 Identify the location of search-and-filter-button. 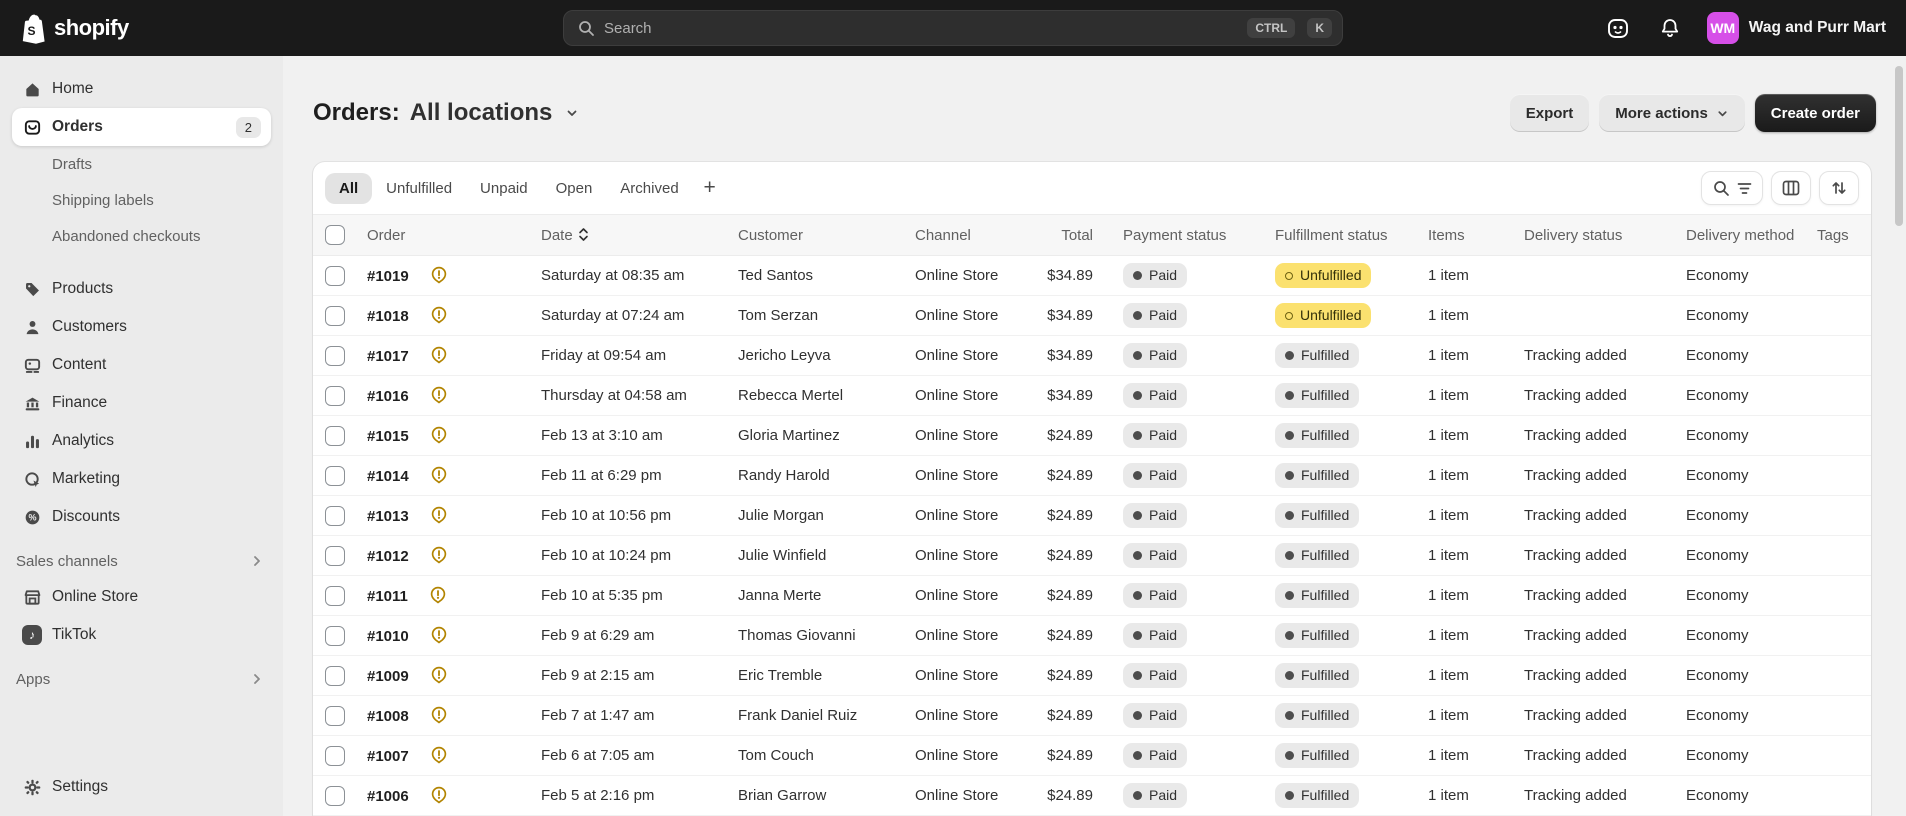
(1732, 188).